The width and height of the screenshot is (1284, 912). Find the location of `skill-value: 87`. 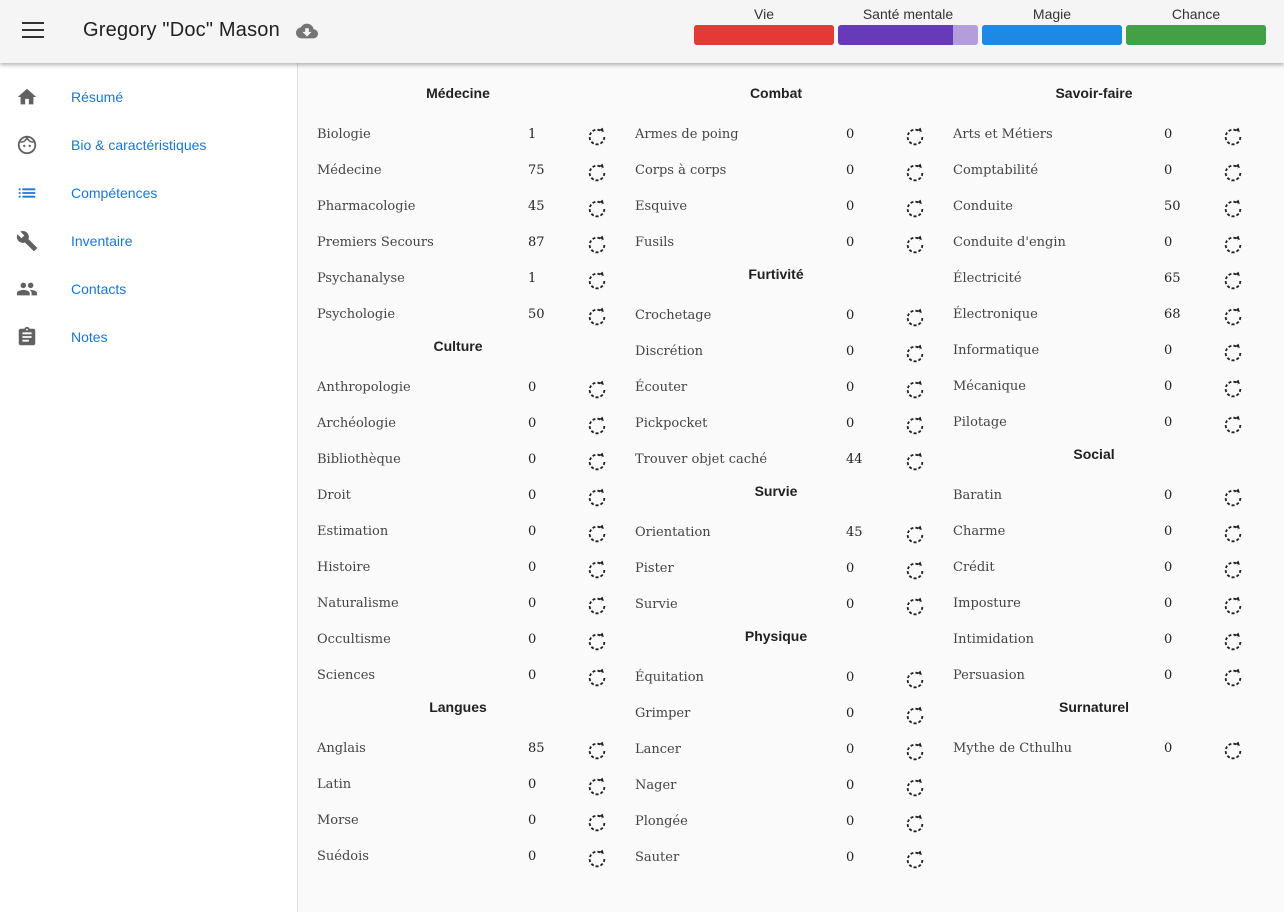

skill-value: 87 is located at coordinates (536, 242).